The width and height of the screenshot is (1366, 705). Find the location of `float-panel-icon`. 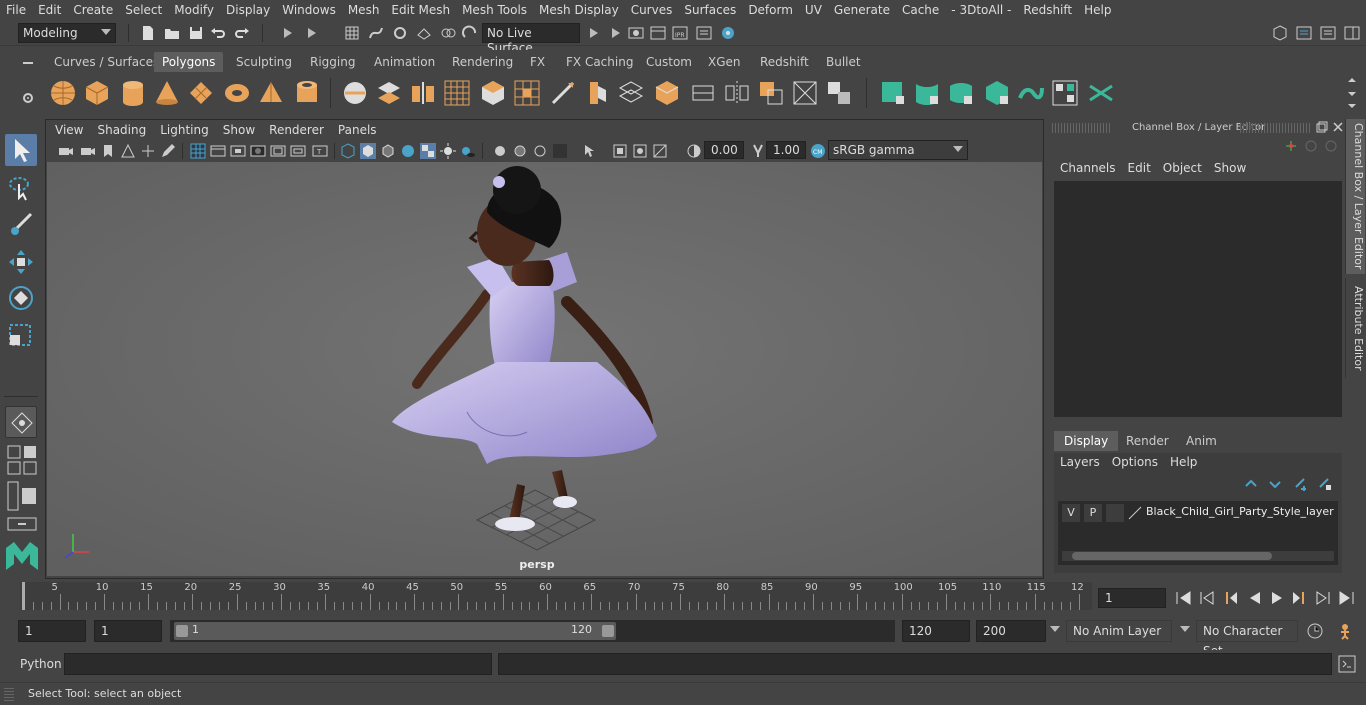

float-panel-icon is located at coordinates (1322, 127).